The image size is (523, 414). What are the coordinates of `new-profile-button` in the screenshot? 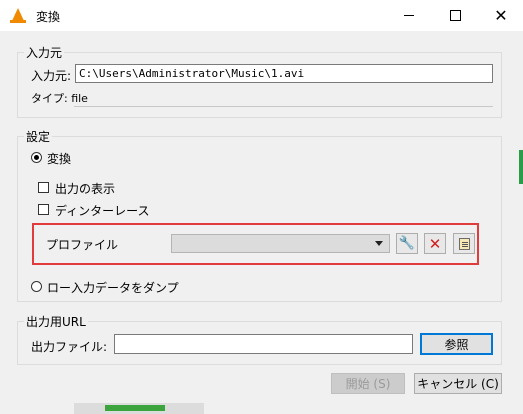 It's located at (464, 243).